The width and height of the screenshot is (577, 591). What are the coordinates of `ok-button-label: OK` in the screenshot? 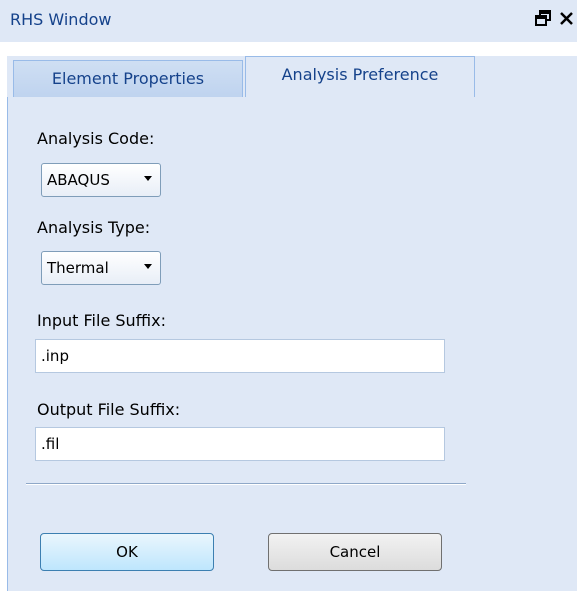 It's located at (127, 552).